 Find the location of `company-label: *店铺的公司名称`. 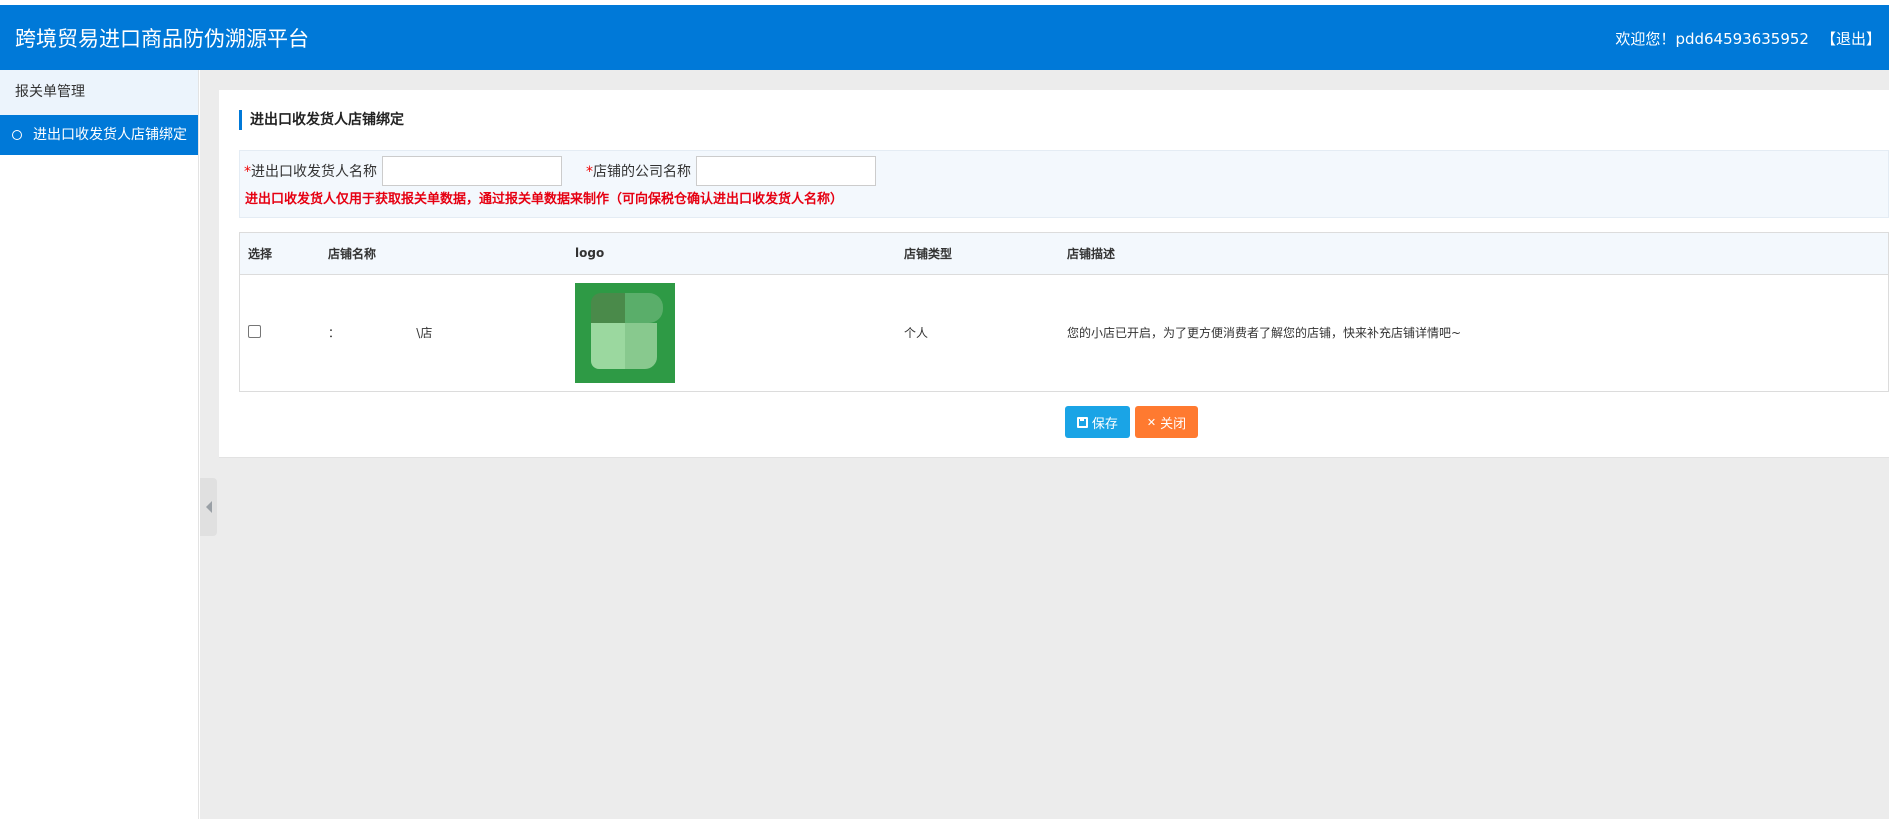

company-label: *店铺的公司名称 is located at coordinates (638, 172).